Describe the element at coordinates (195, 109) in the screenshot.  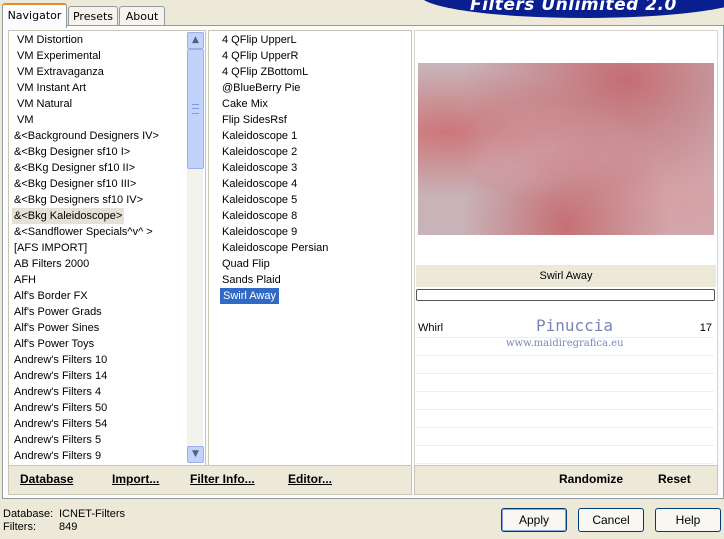
I see `scroll-thumb` at that location.